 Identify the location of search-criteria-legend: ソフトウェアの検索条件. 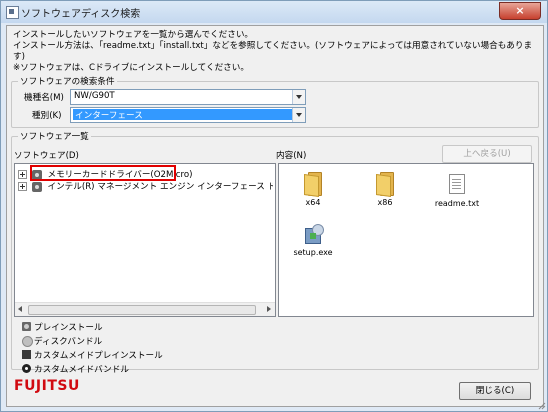
(67, 81).